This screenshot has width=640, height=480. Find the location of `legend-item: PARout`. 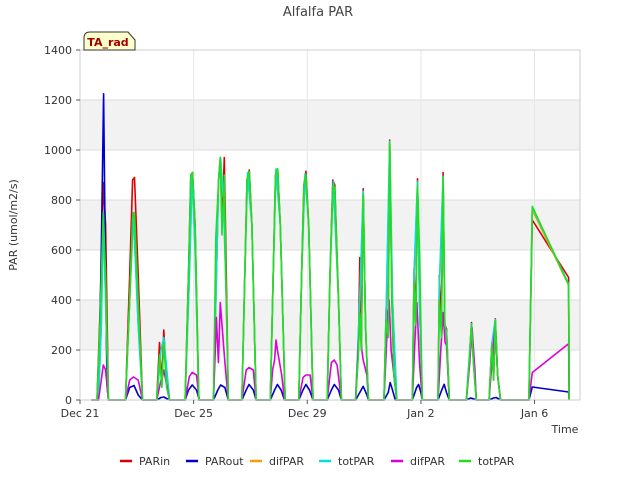

legend-item: PARout is located at coordinates (215, 461).